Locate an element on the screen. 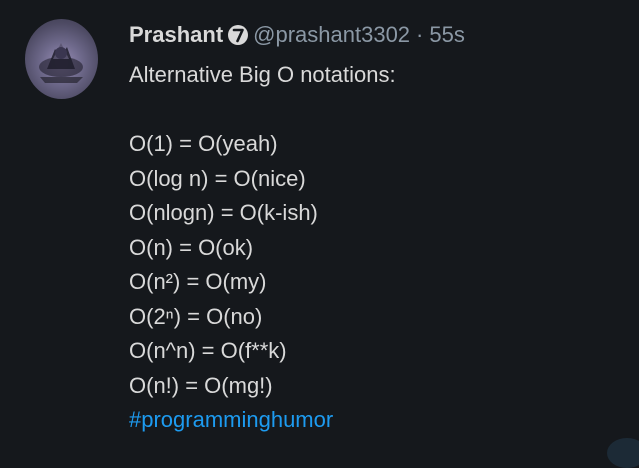 The width and height of the screenshot is (639, 468). text-line: O(n) = O(ok) is located at coordinates (191, 247).